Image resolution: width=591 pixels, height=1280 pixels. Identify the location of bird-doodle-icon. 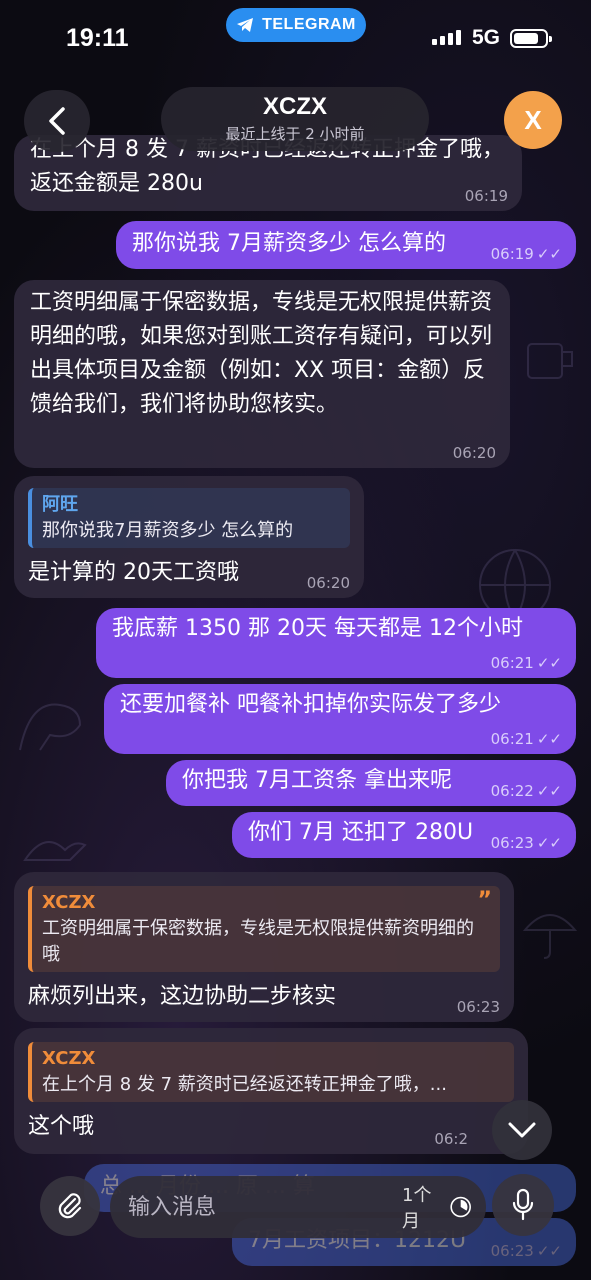
(55, 851).